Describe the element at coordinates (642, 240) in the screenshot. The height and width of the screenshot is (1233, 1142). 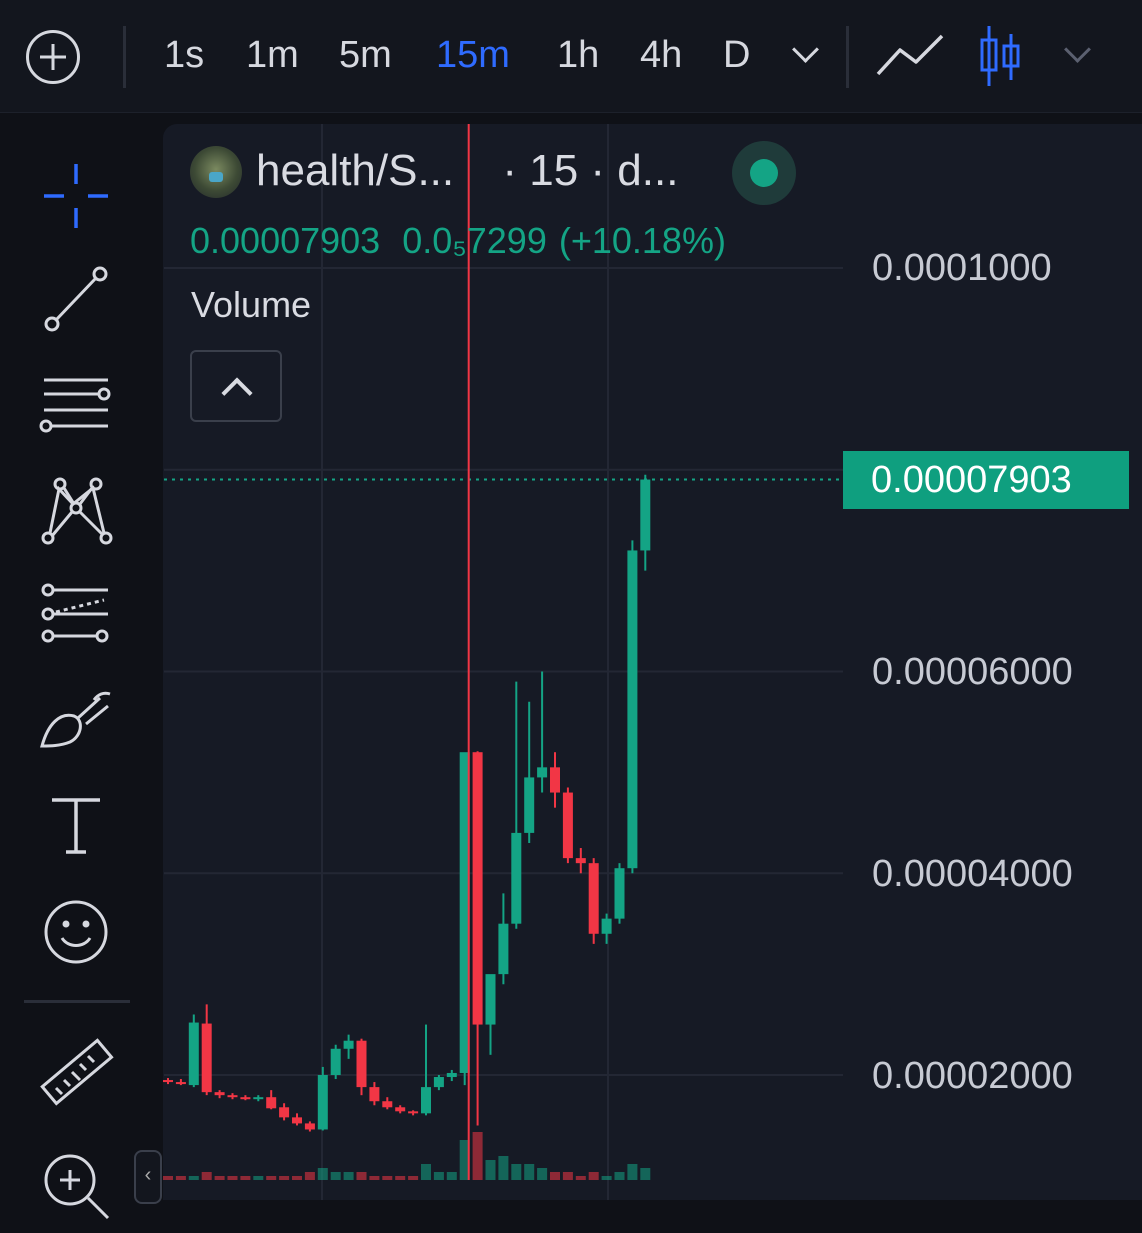
I see `change-percent: (+10.18%)` at that location.